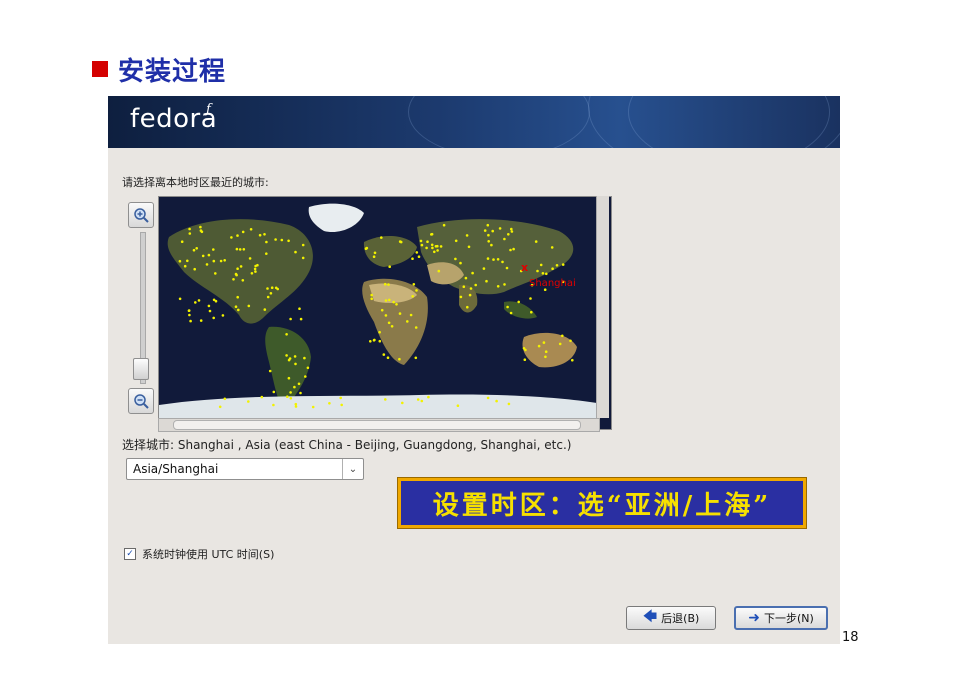 This screenshot has height=692, width=980. I want to click on zoom-out-button, so click(141, 401).